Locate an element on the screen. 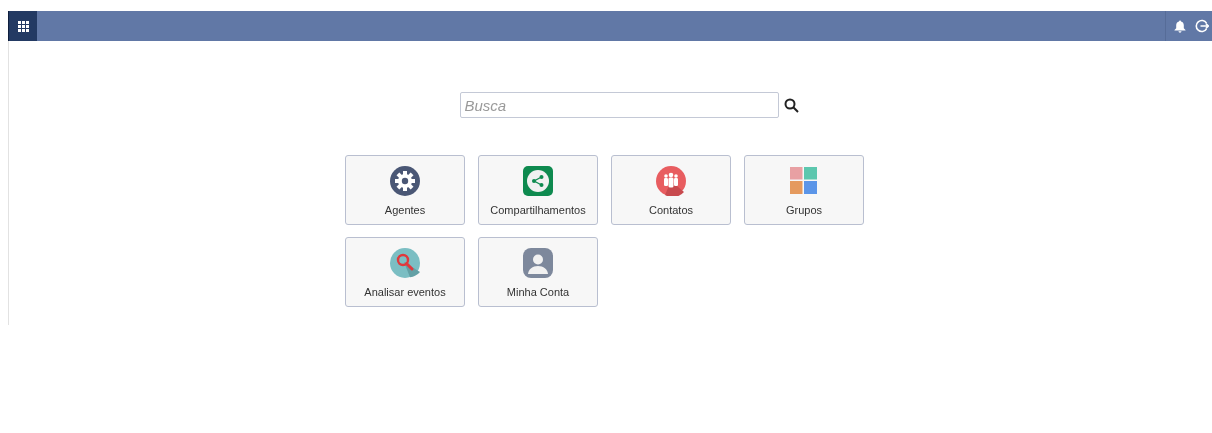 This screenshot has width=1212, height=433. logout-icon is located at coordinates (1202, 26).